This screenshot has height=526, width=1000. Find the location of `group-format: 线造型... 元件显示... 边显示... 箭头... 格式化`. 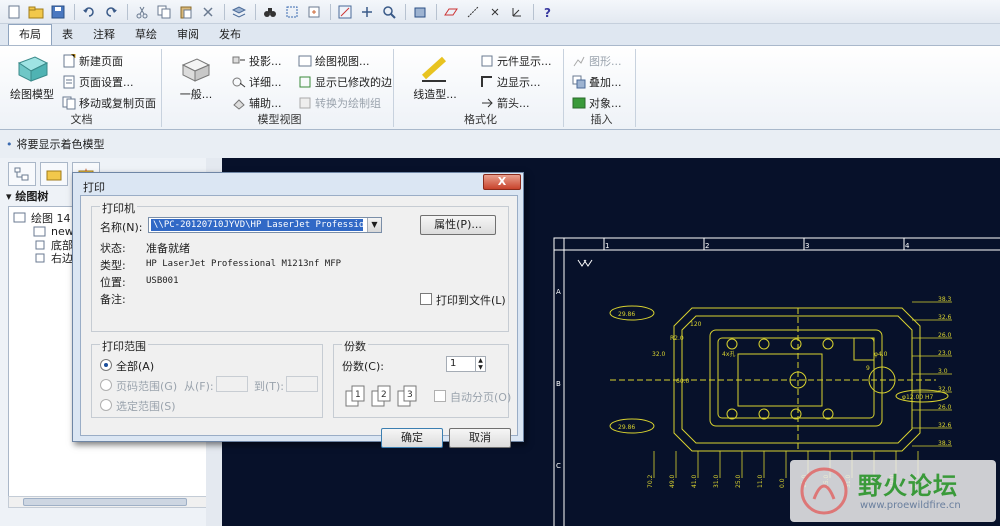

group-format: 线造型... 元件显示... 边显示... 箭头... 格式化 is located at coordinates (481, 88).